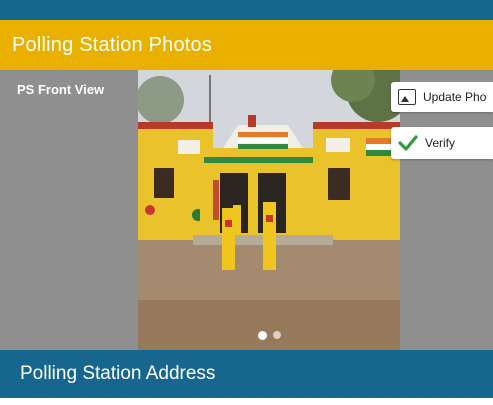 The height and width of the screenshot is (405, 493). I want to click on update-photo-button: Update Pho, so click(442, 97).